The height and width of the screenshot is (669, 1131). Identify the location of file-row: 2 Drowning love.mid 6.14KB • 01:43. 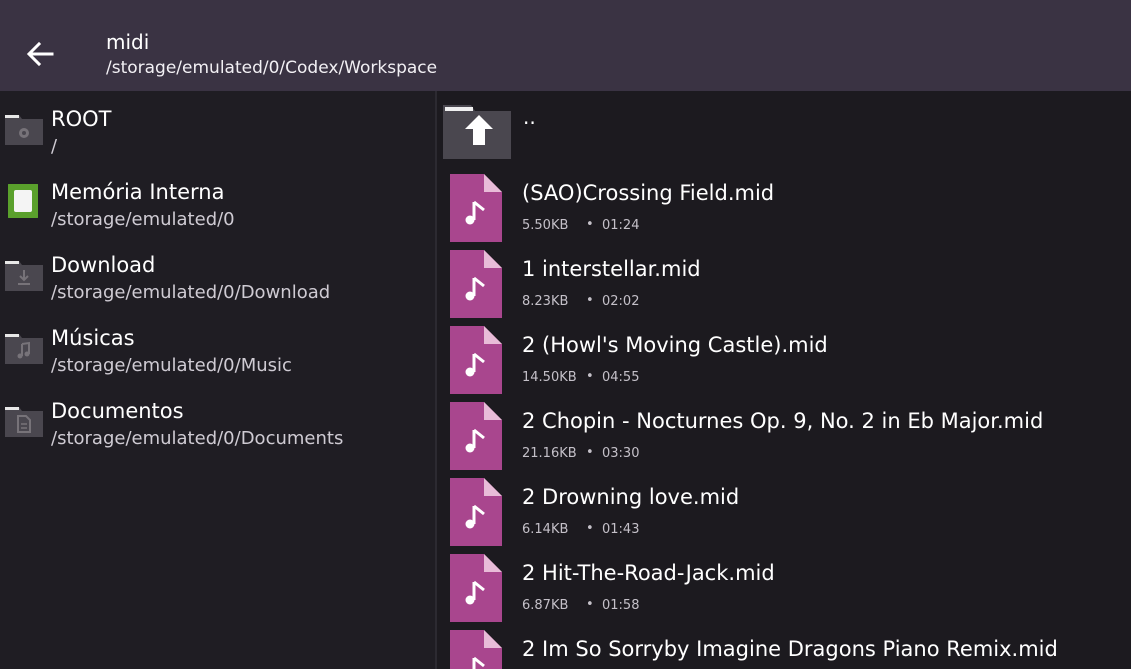
(784, 511).